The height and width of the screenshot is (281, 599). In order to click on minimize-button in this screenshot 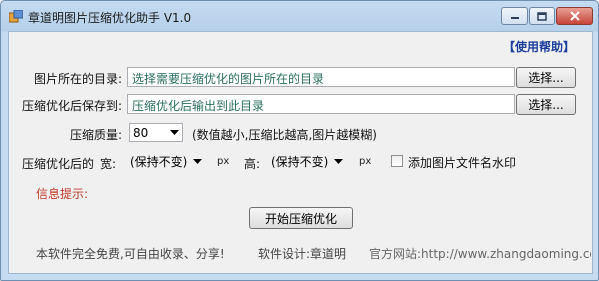, I will do `click(514, 16)`.